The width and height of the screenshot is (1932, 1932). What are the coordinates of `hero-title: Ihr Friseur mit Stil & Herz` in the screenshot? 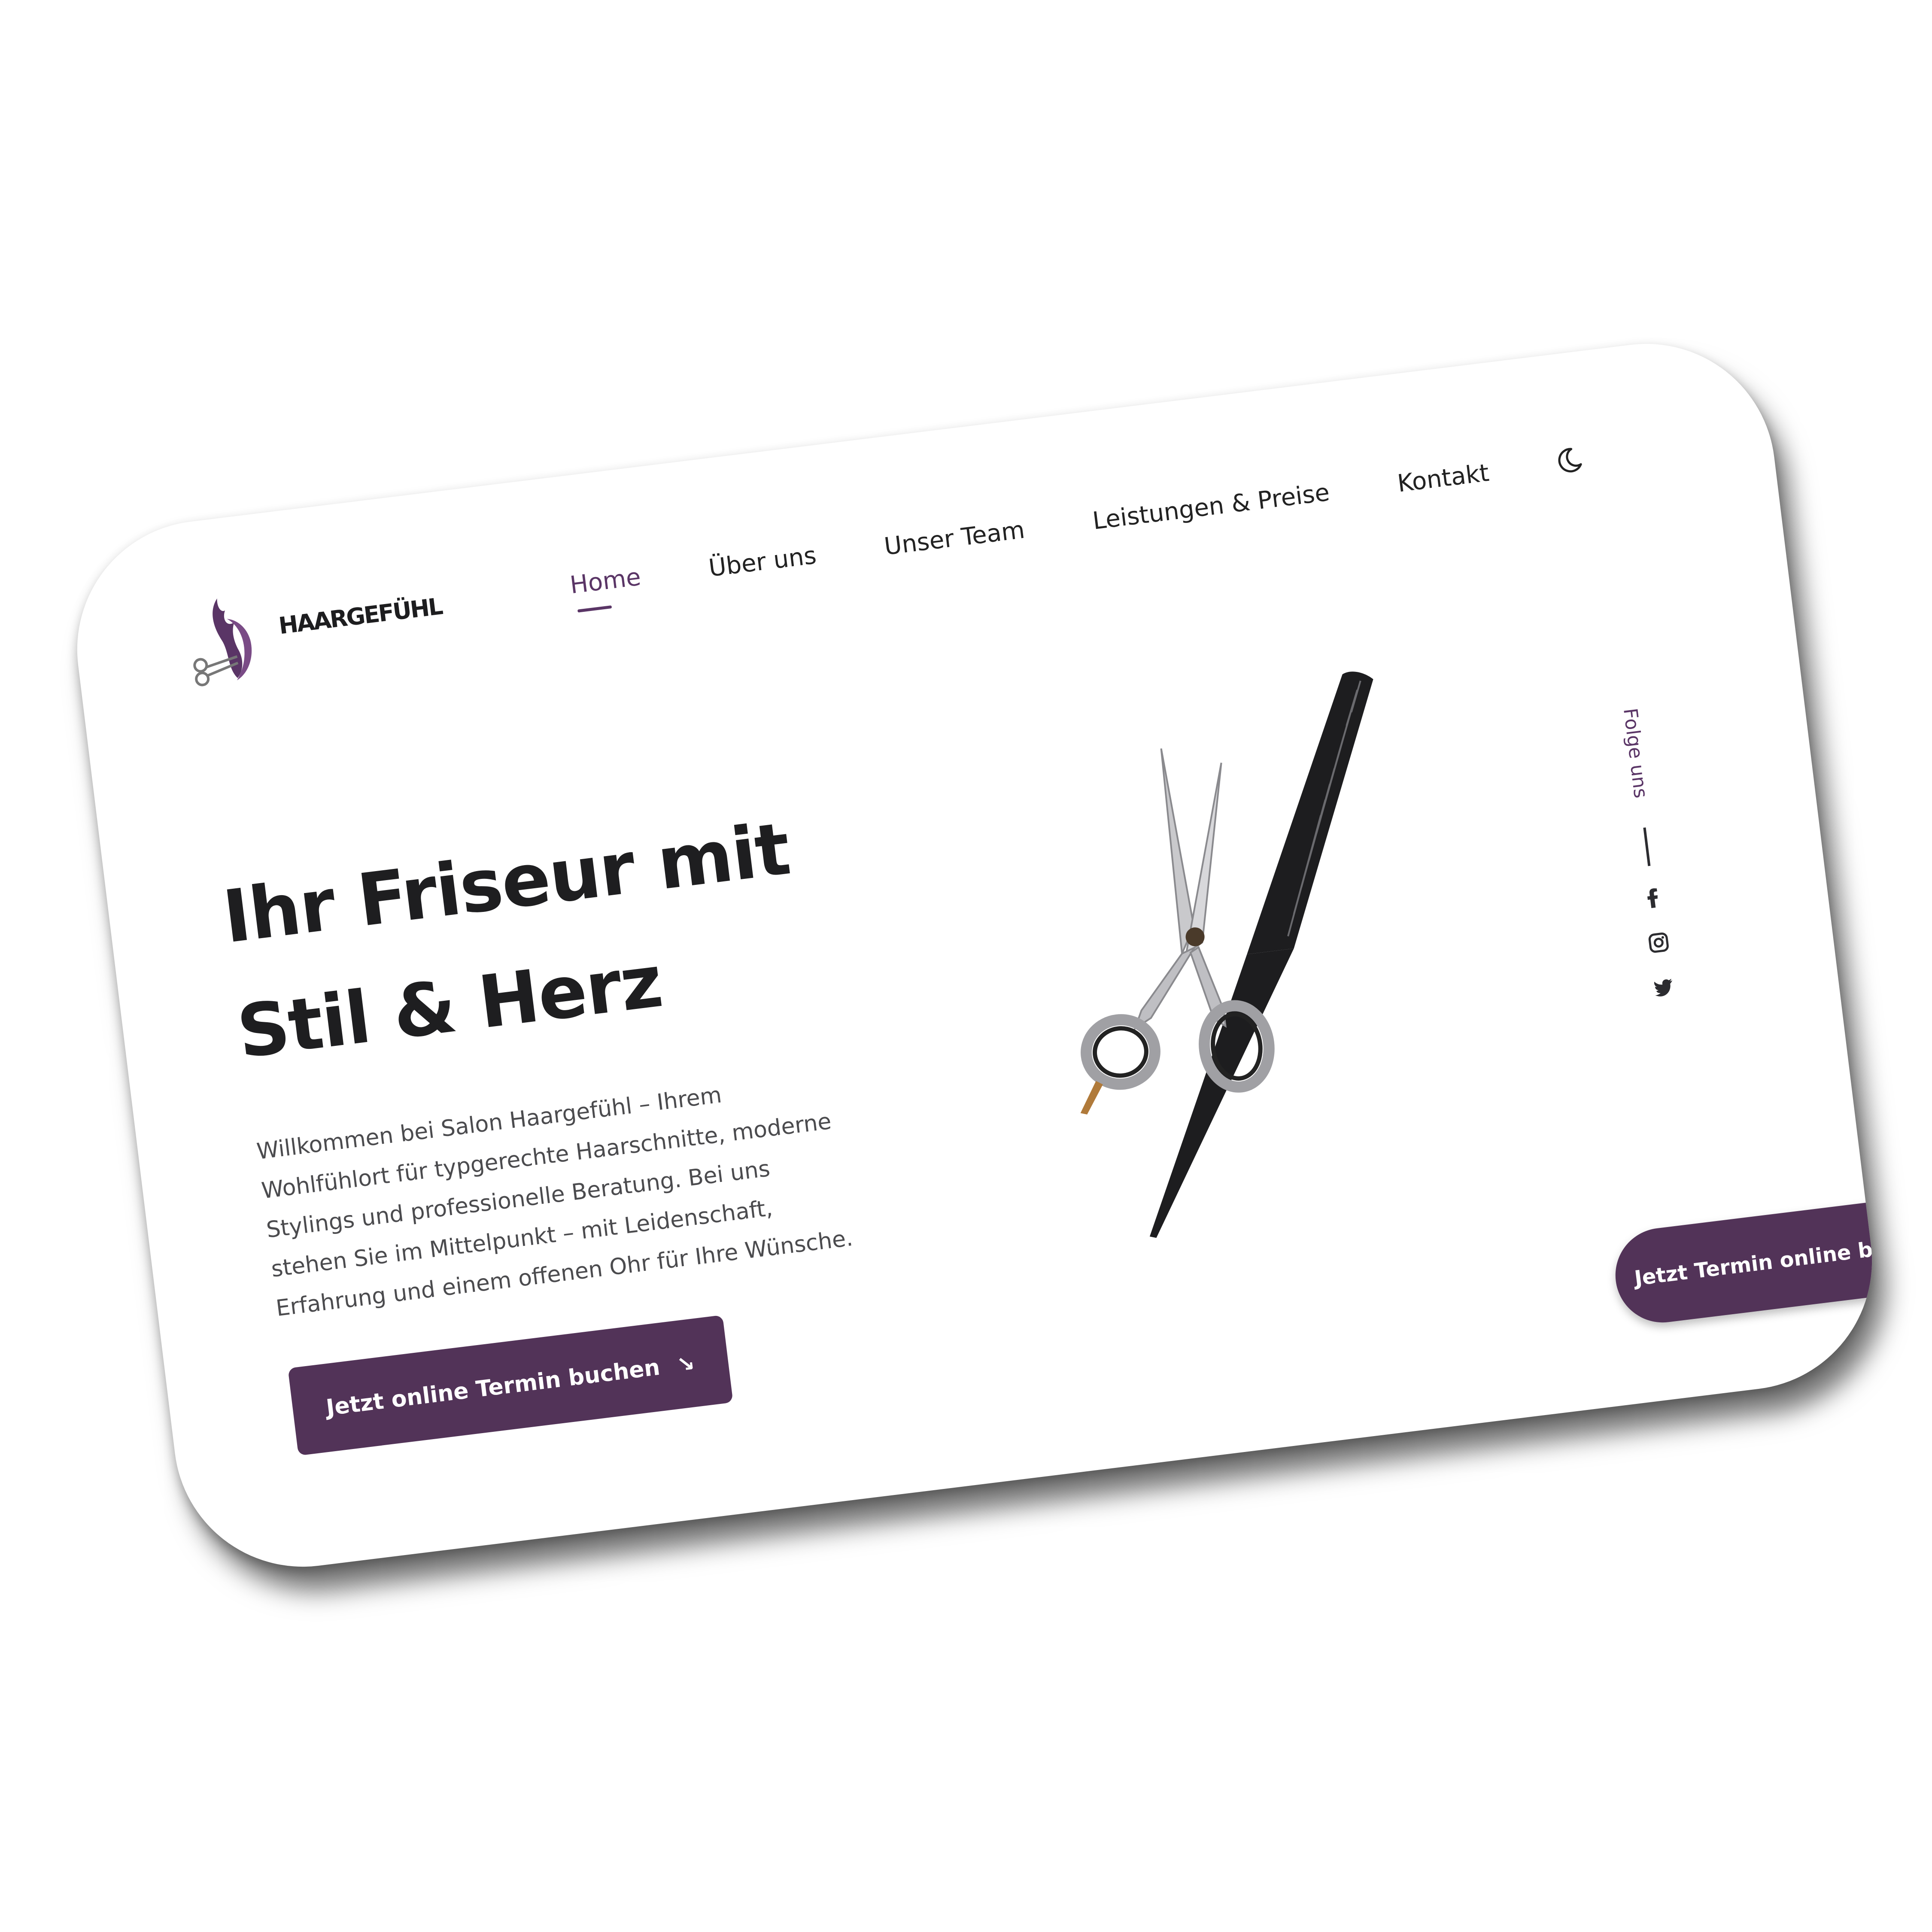 It's located at (550, 936).